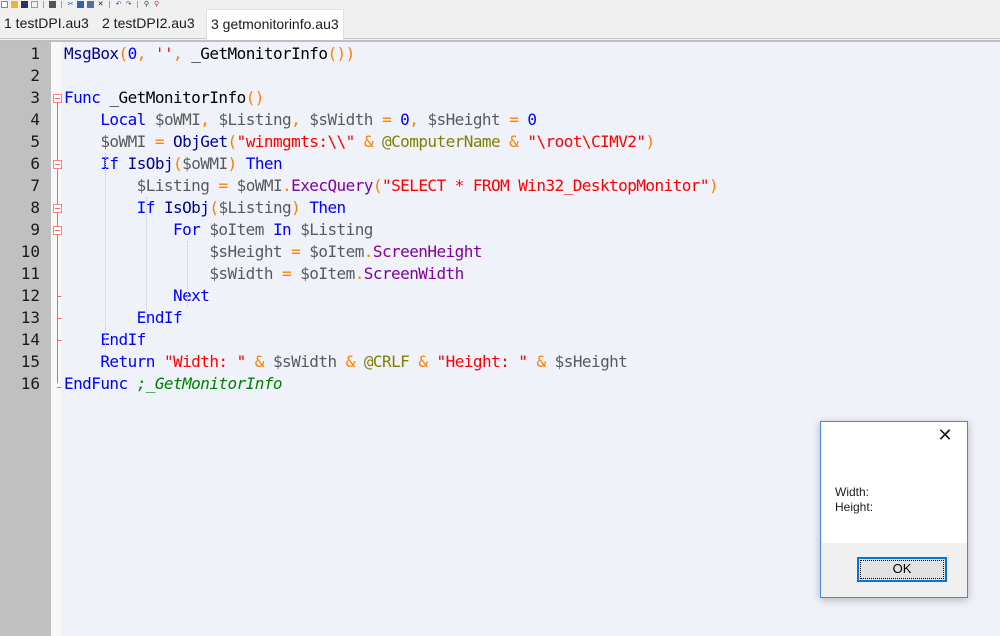 The width and height of the screenshot is (1000, 636). I want to click on toolbar-separator, so click(61, 4).